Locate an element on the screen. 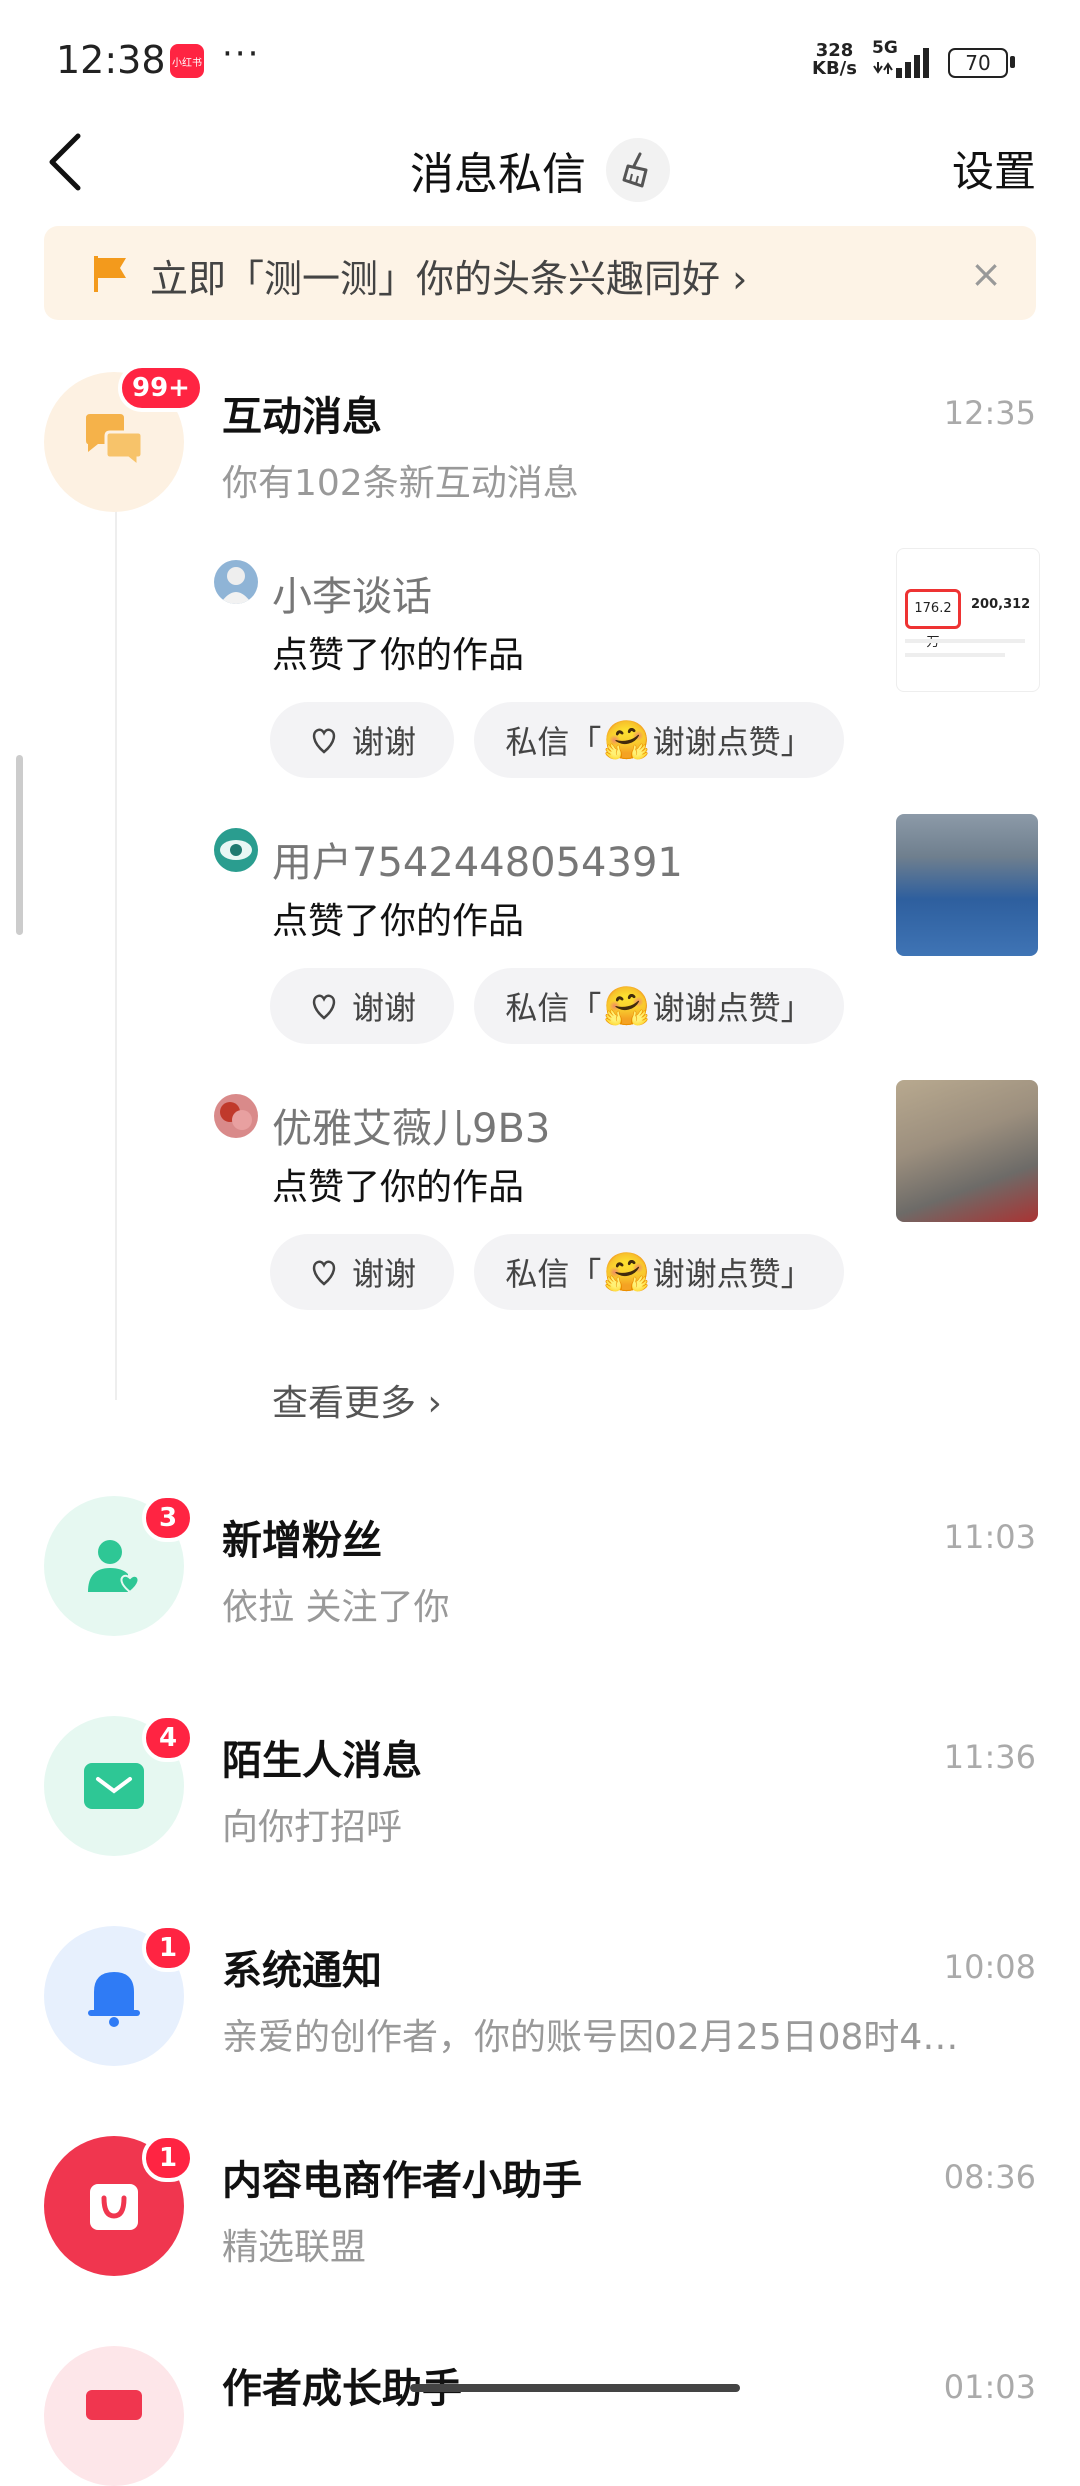 Image resolution: width=1080 pixels, height=2486 pixels. battery-tip is located at coordinates (1012, 62).